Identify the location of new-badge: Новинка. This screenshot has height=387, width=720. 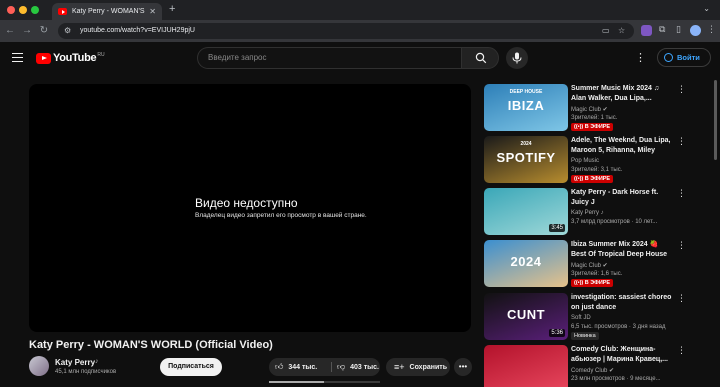
(585, 336).